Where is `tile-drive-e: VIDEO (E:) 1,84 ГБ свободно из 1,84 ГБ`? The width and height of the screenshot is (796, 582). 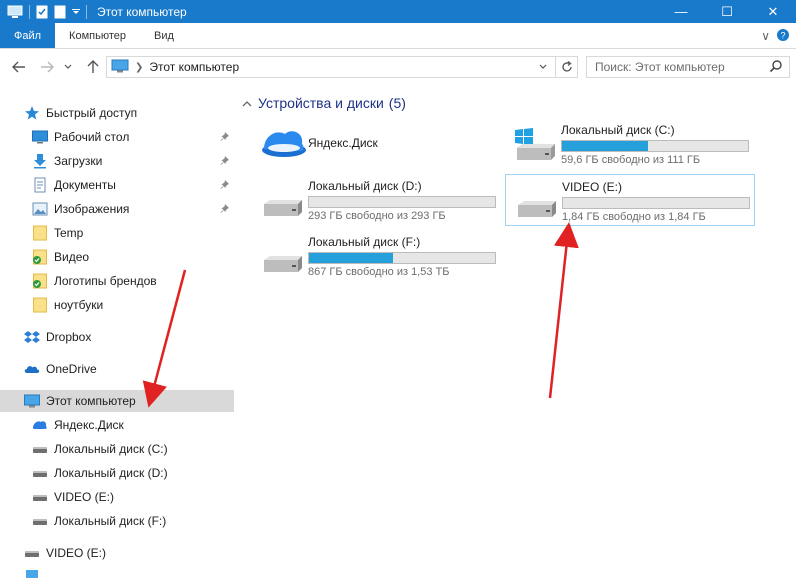
tile-drive-e: VIDEO (E:) 1,84 ГБ свободно из 1,84 ГБ is located at coordinates (630, 200).